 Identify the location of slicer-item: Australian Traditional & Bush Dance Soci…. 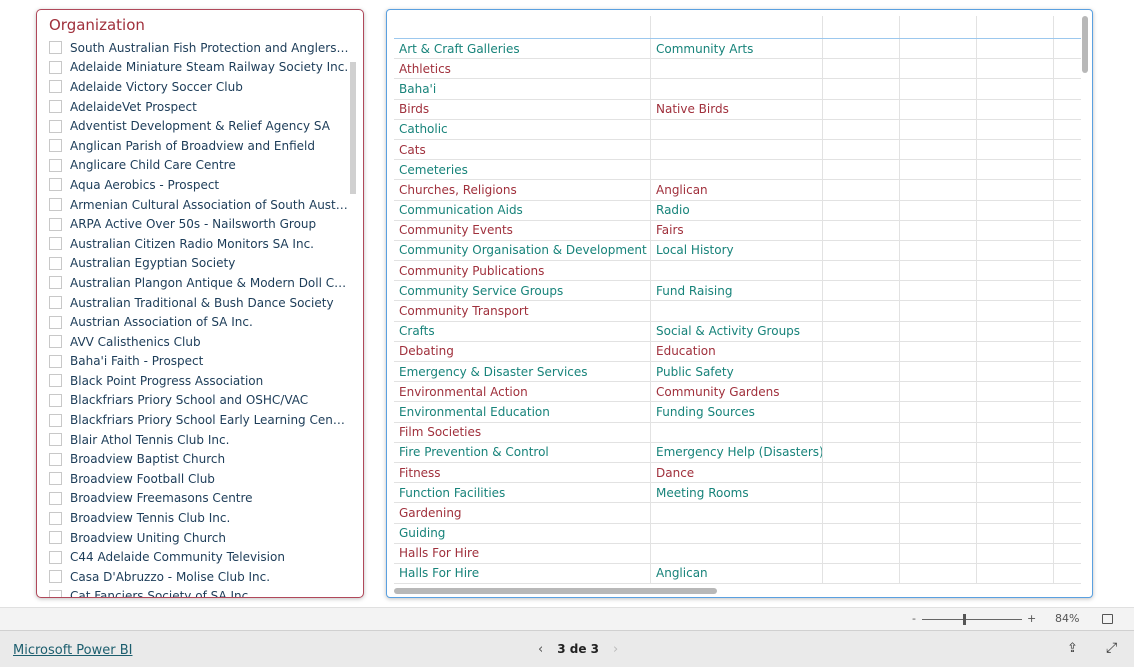
(199, 303).